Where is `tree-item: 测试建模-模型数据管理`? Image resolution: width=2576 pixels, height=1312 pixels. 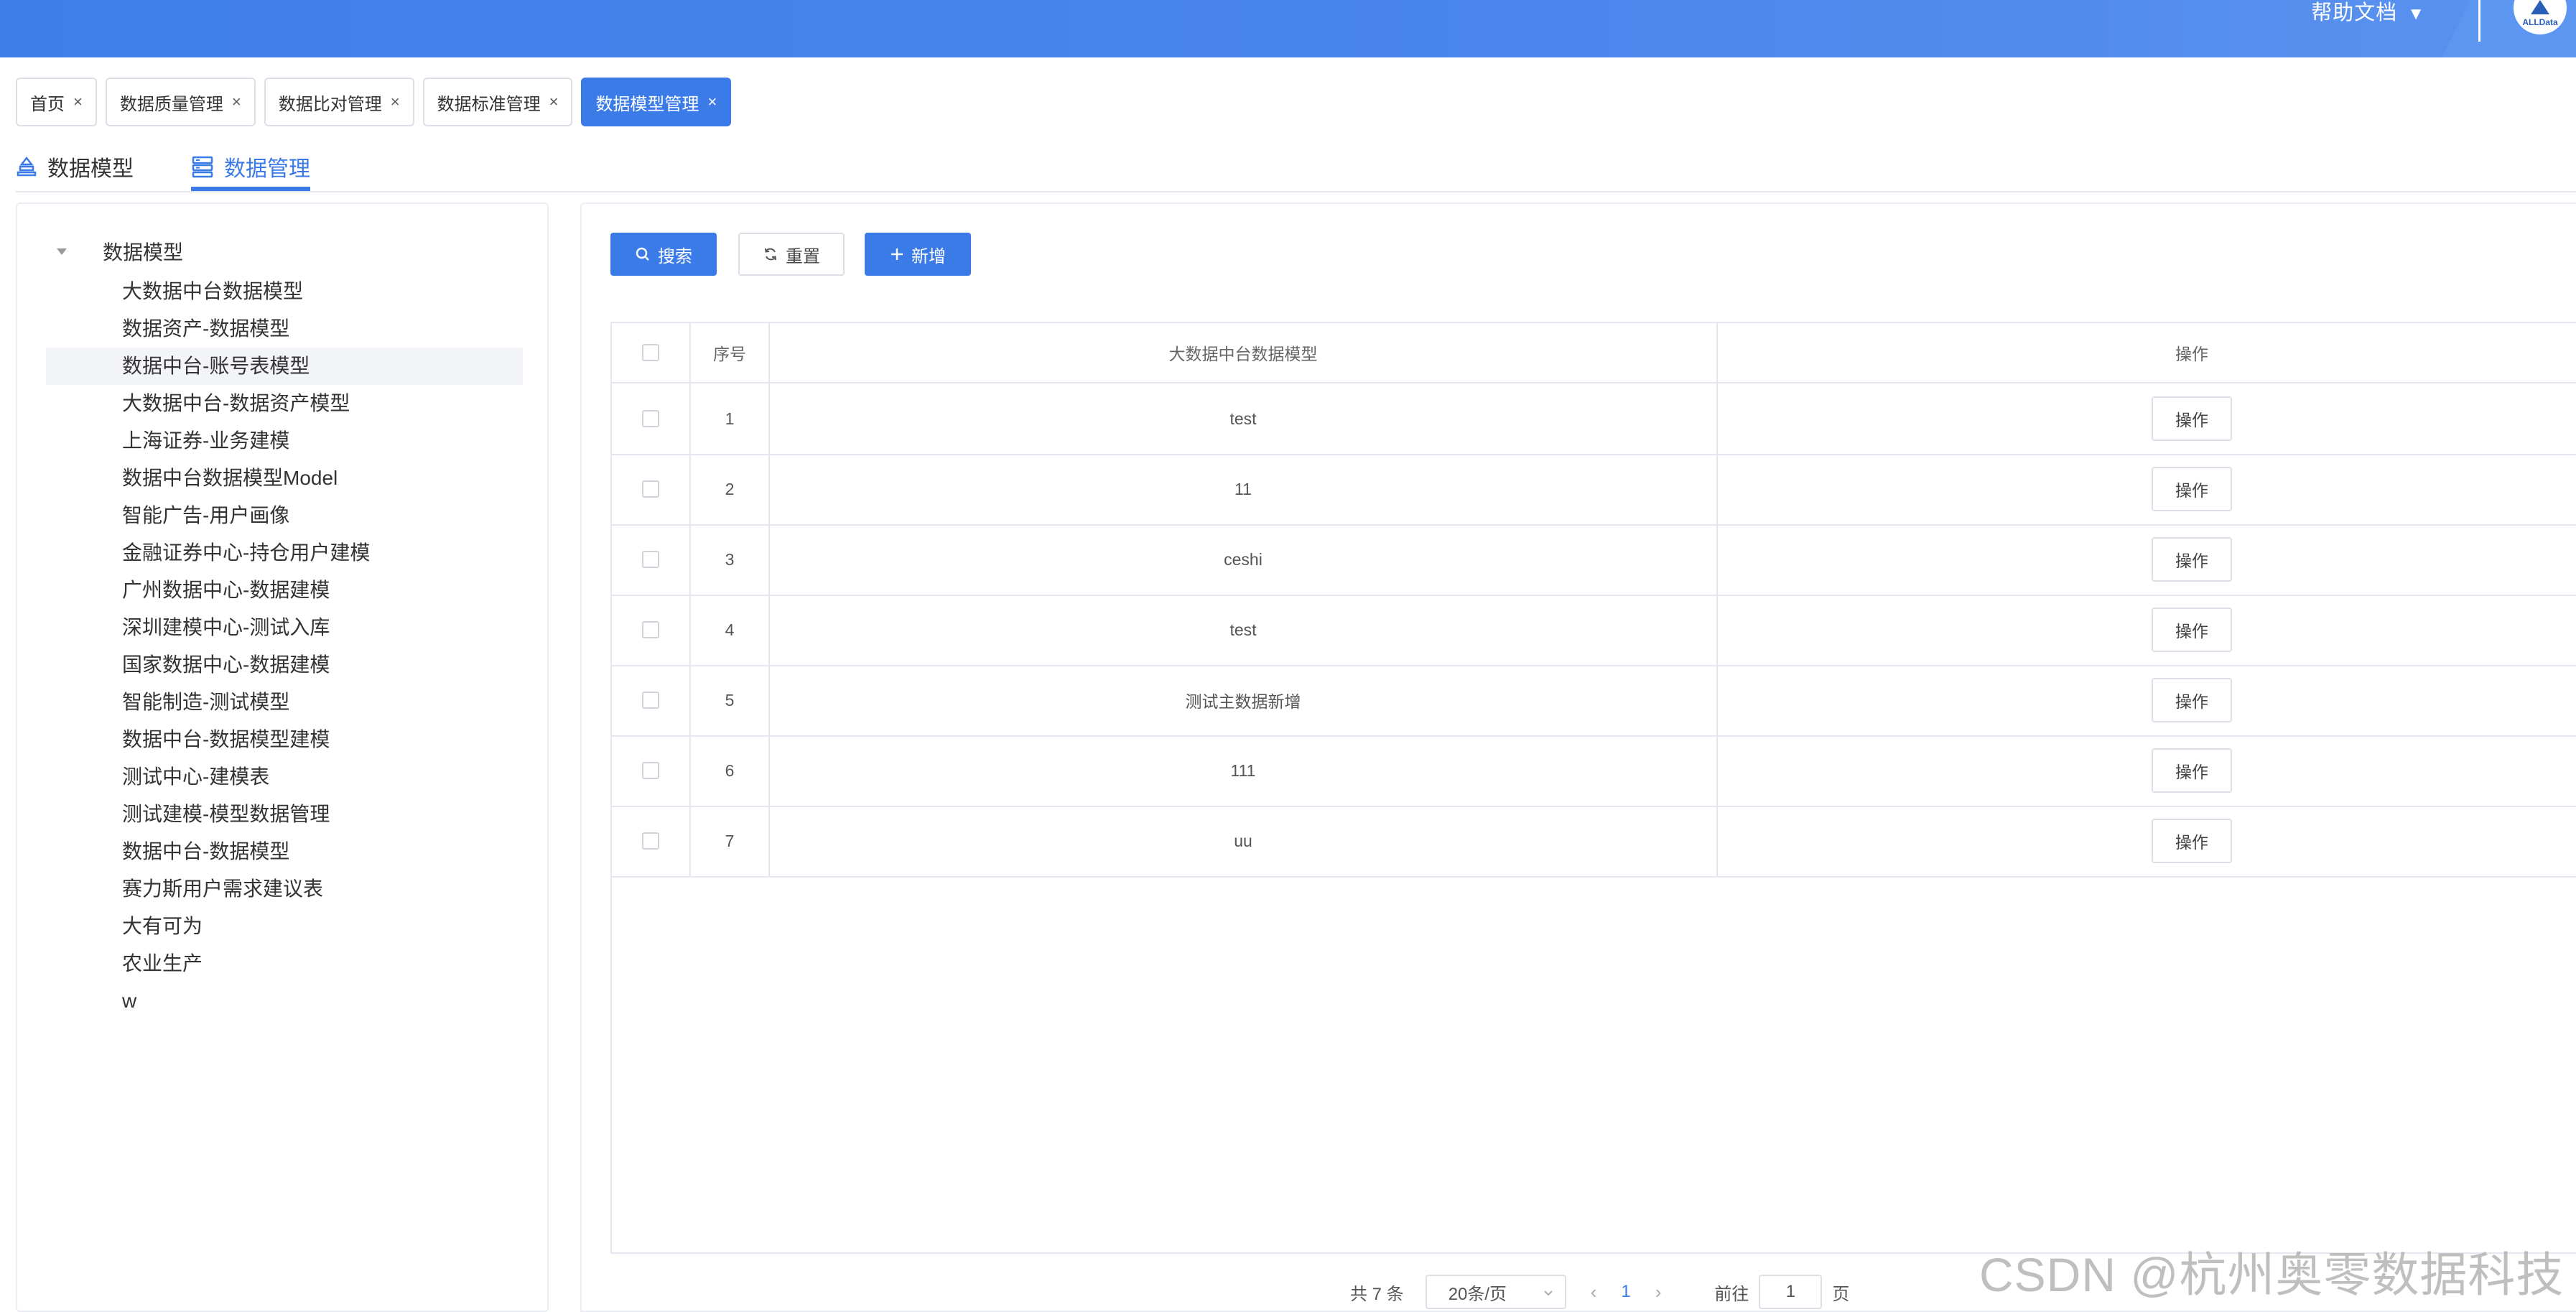 tree-item: 测试建模-模型数据管理 is located at coordinates (284, 815).